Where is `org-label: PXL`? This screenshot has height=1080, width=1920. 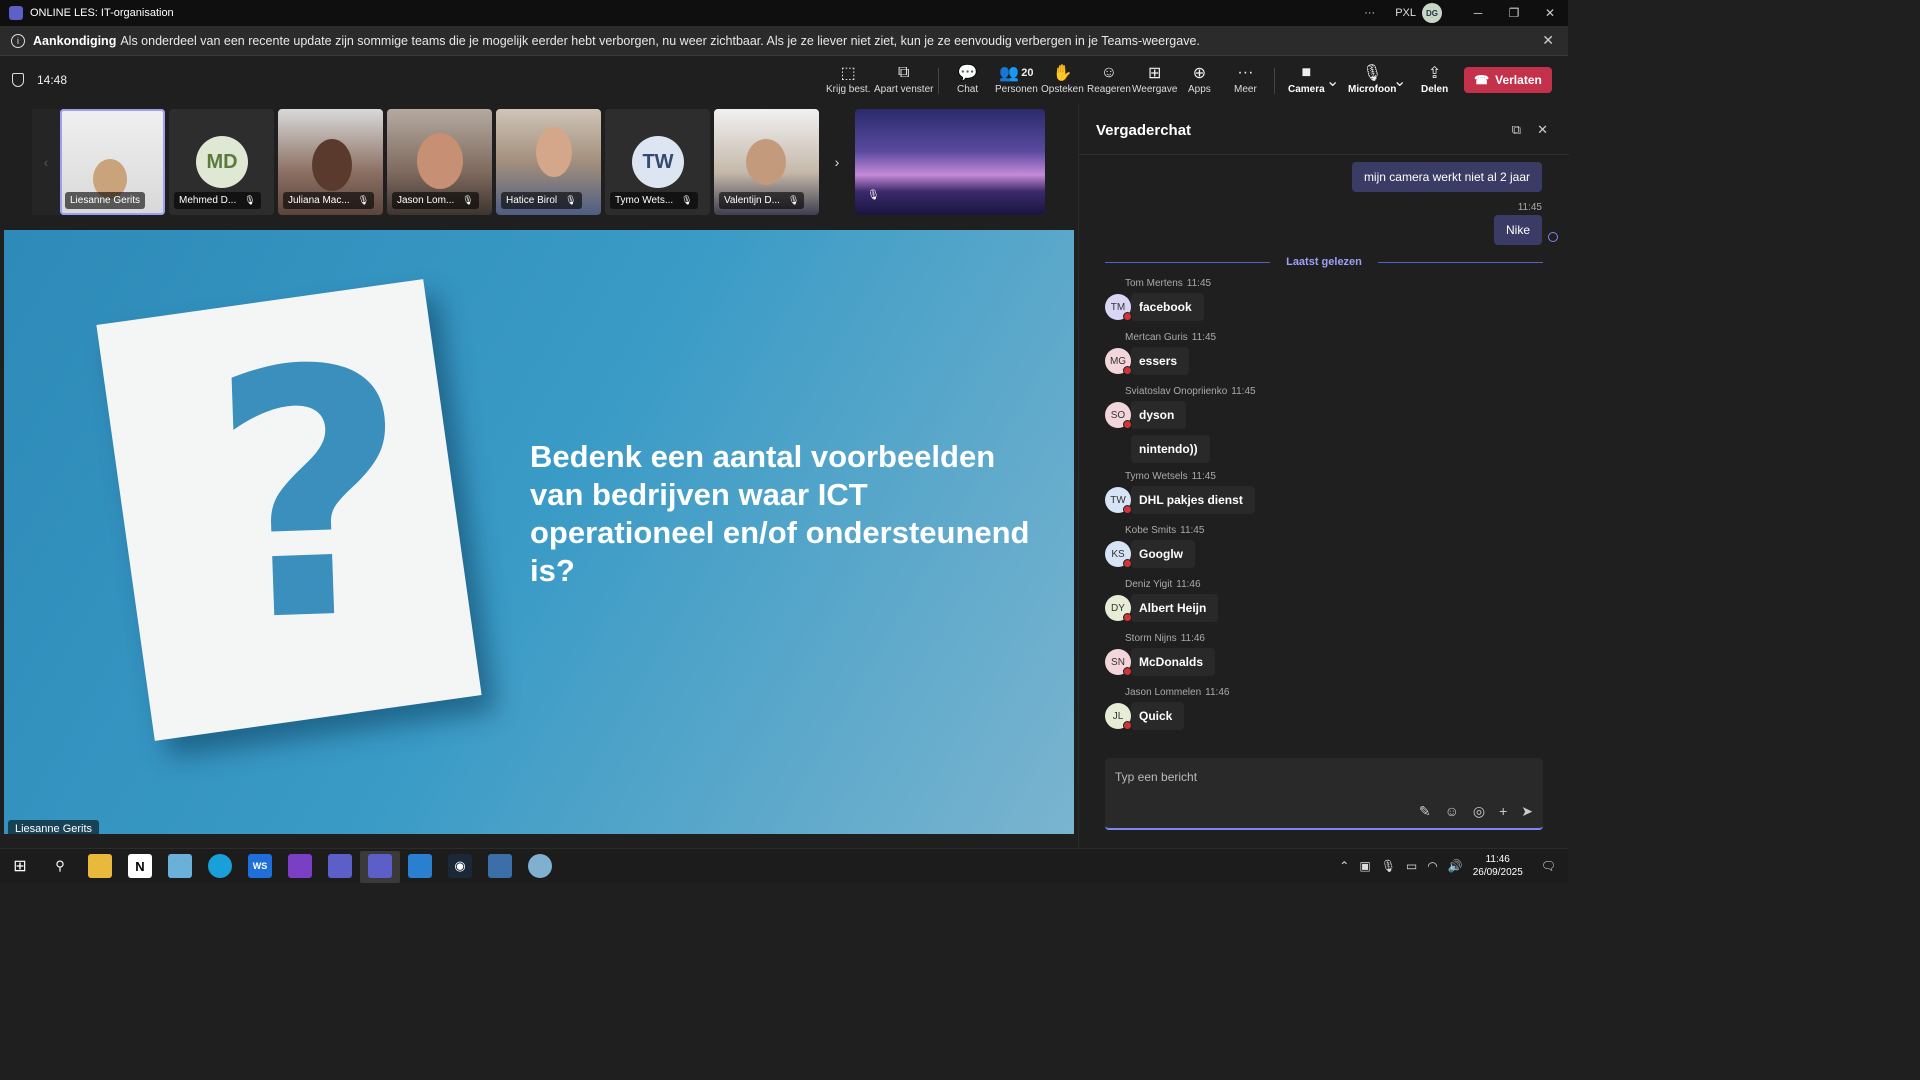 org-label: PXL is located at coordinates (1405, 13).